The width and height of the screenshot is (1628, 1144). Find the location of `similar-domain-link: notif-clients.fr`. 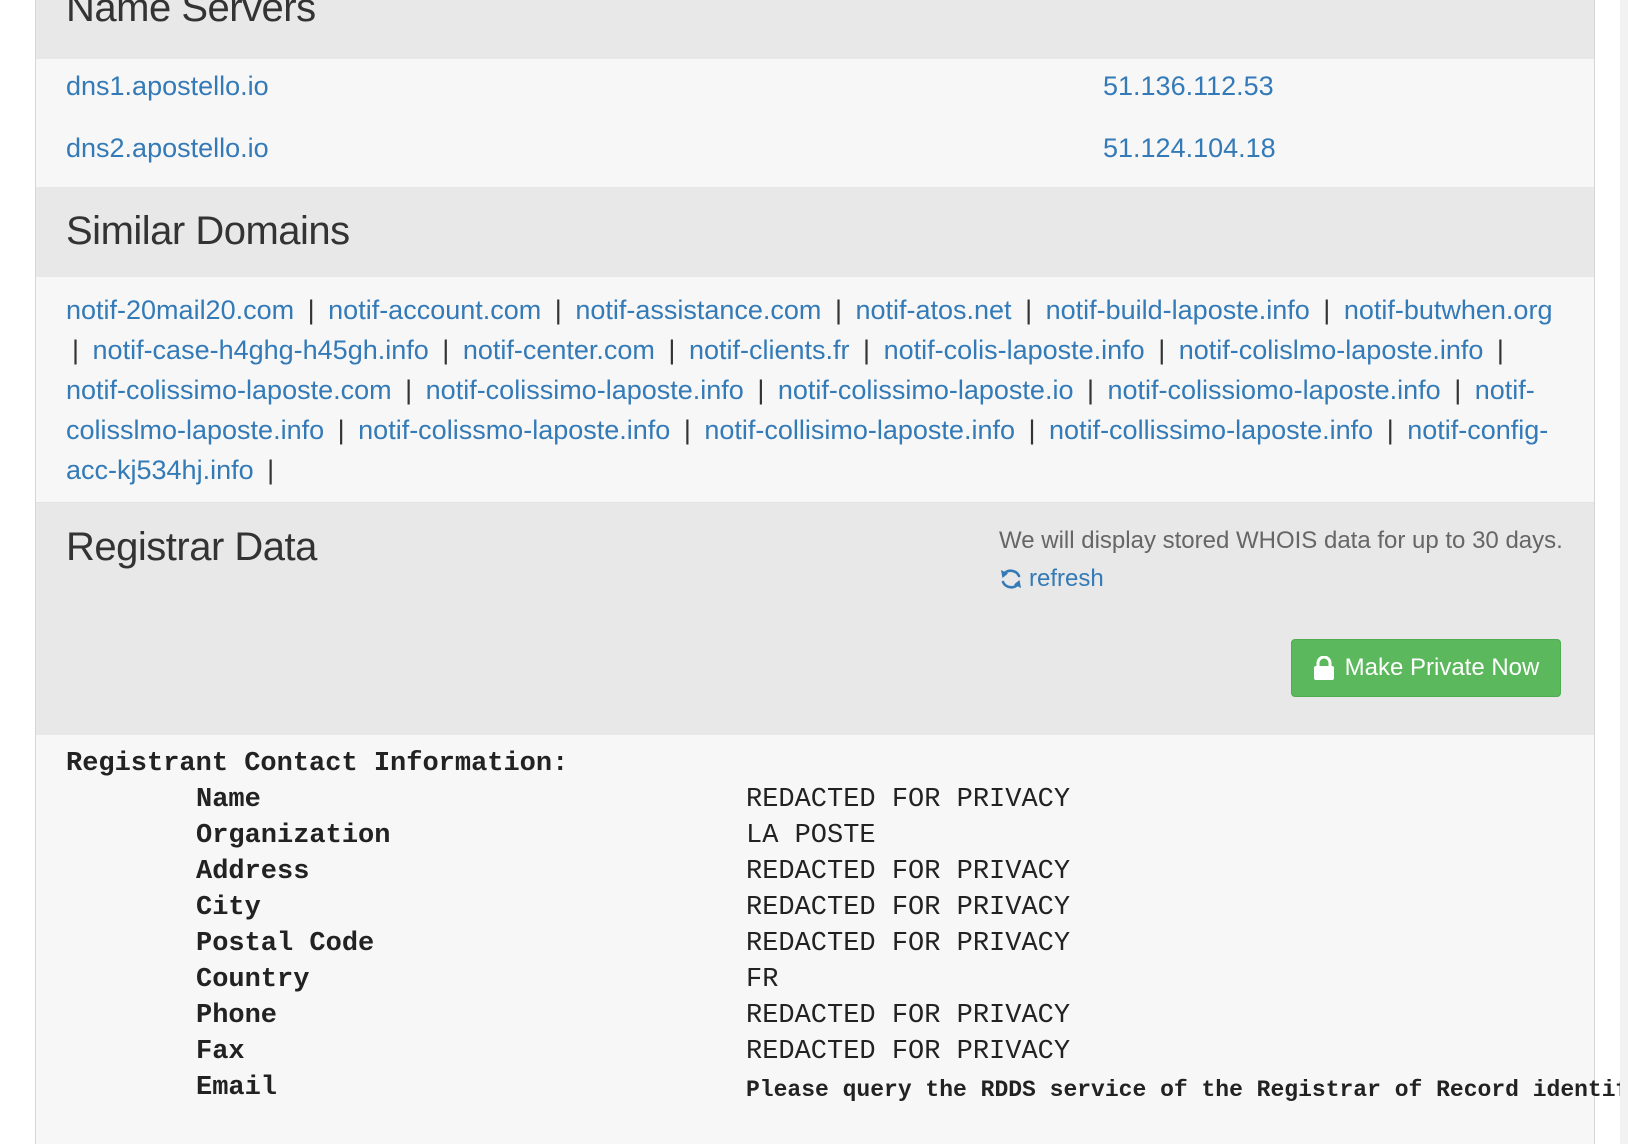

similar-domain-link: notif-clients.fr is located at coordinates (769, 350).